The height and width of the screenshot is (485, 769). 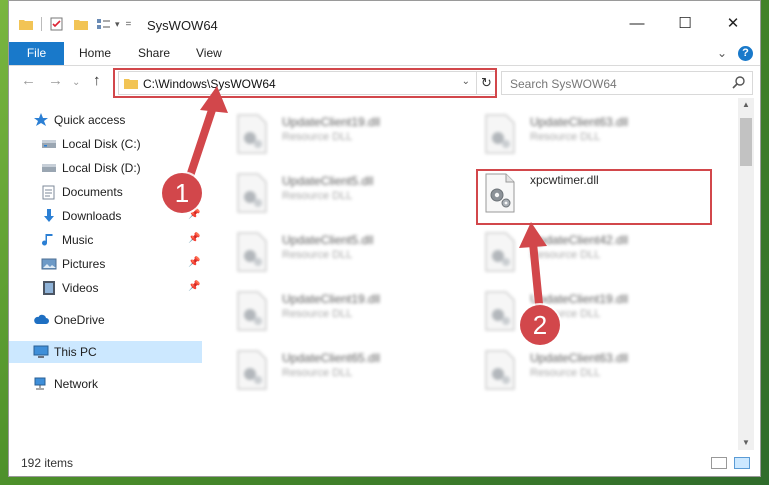 What do you see at coordinates (182, 193) in the screenshot?
I see `step-1-badge: 1` at bounding box center [182, 193].